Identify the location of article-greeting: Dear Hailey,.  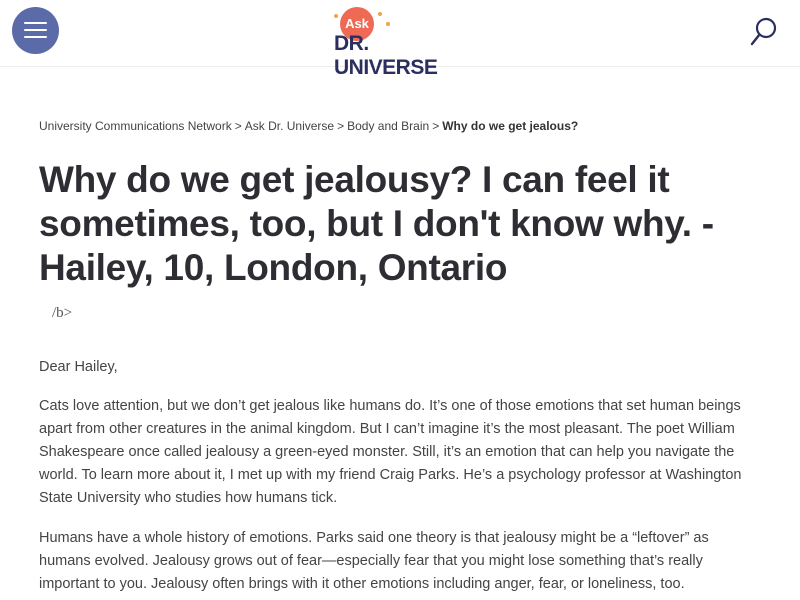
(78, 367).